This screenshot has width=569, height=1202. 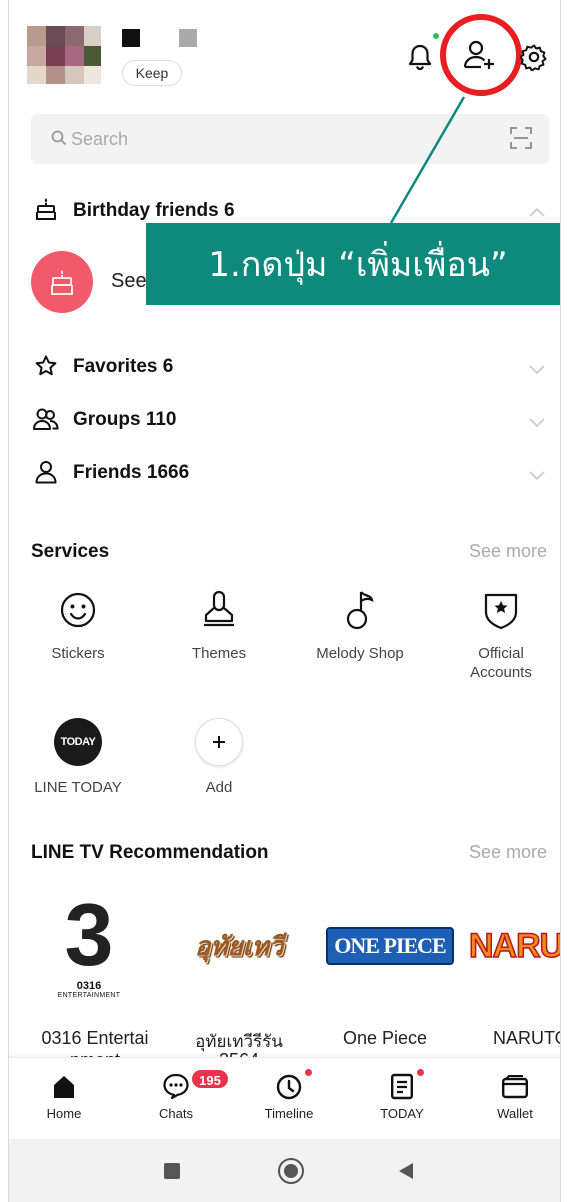 I want to click on scan-icon, so click(x=521, y=140).